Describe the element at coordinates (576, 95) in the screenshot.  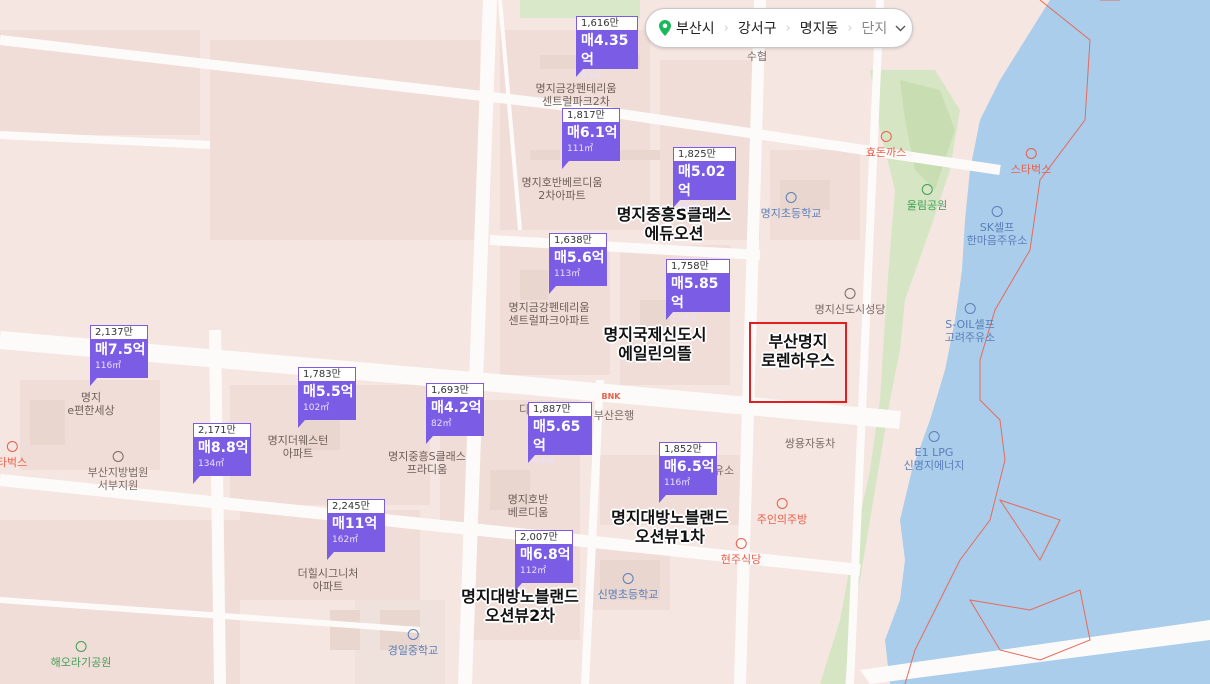
I see `apartment-label: 명지금강펜테리움 센트럴파크2차` at that location.